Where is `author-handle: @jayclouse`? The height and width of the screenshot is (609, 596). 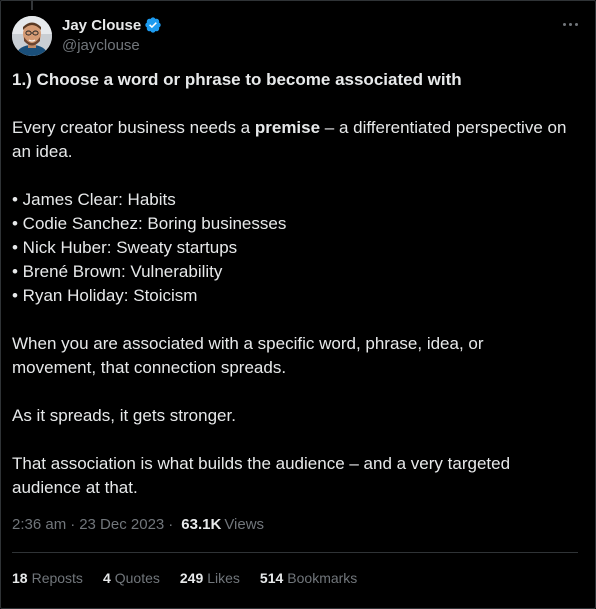 author-handle: @jayclouse is located at coordinates (112, 45).